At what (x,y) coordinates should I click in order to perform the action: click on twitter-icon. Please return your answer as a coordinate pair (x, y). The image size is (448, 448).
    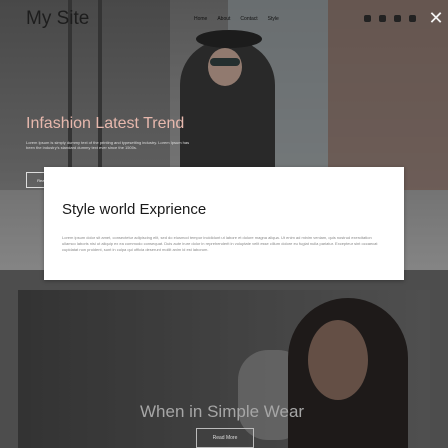
    Looking at the image, I should click on (412, 18).